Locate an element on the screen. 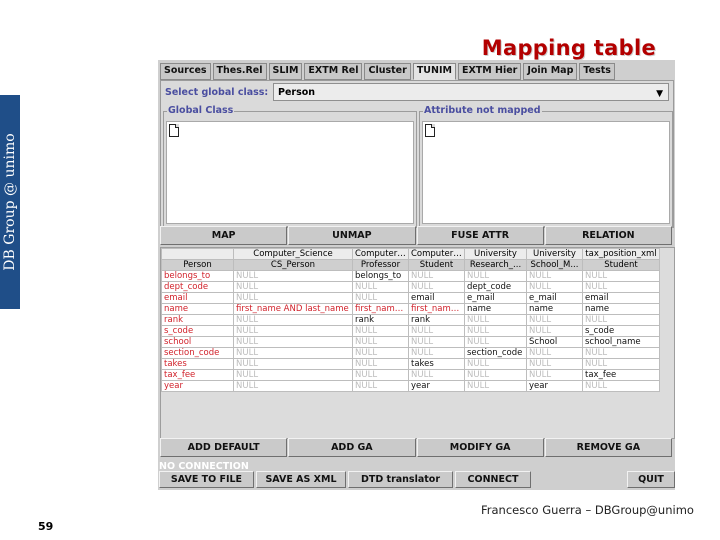  global-class-tree is located at coordinates (290, 172).